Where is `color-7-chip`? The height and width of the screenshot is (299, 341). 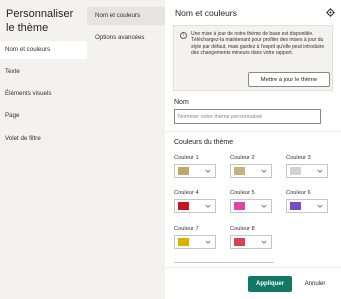 color-7-chip is located at coordinates (183, 242).